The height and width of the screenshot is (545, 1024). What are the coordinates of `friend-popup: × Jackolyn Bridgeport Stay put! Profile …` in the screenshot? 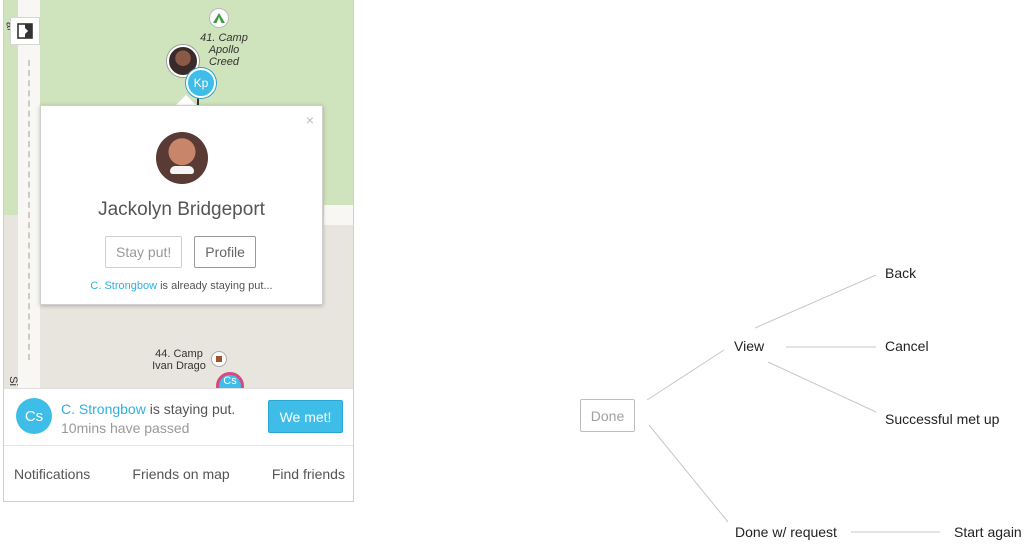 It's located at (181, 205).